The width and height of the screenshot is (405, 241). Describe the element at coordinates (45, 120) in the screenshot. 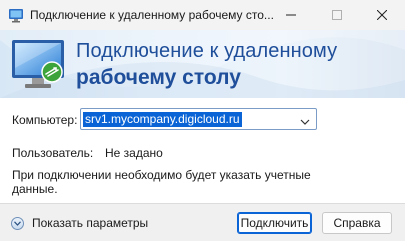

I see `computer-label: Компьютер:` at that location.